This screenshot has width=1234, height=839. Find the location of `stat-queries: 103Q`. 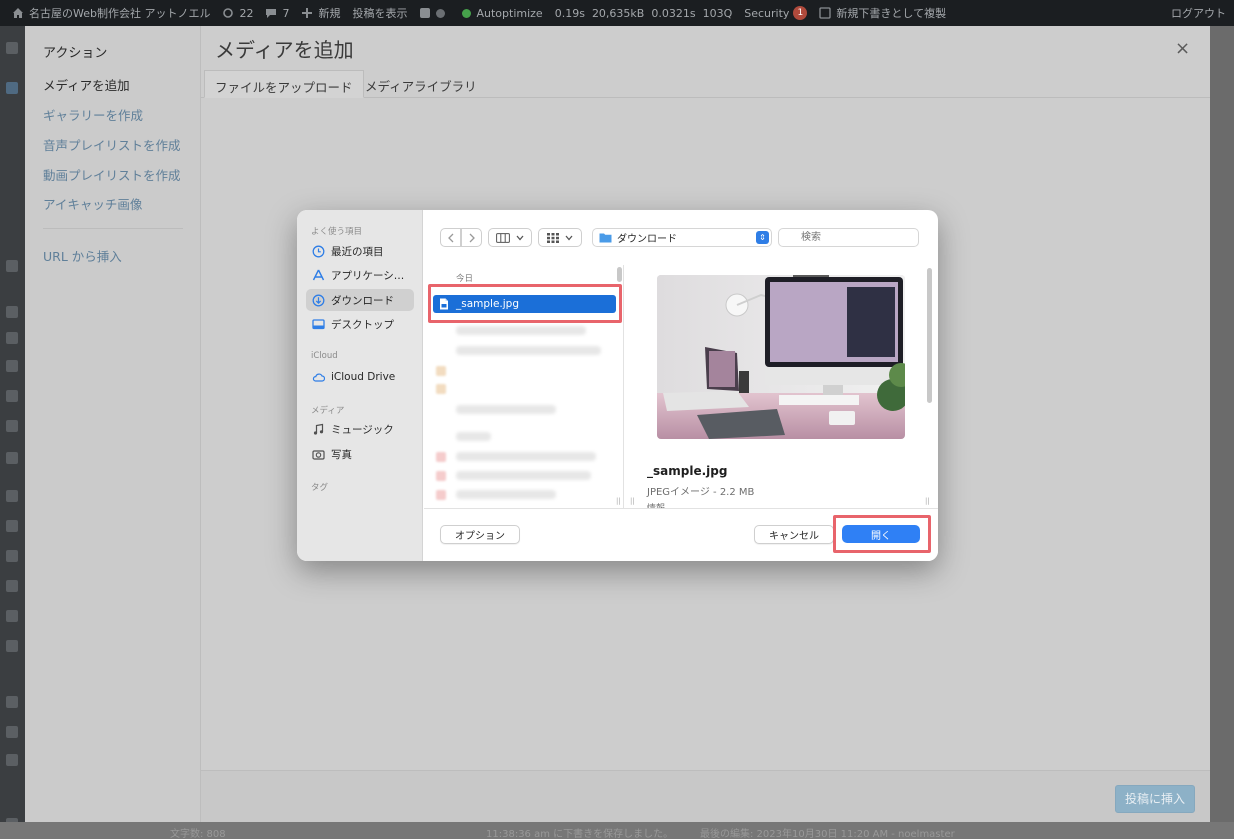

stat-queries: 103Q is located at coordinates (717, 13).